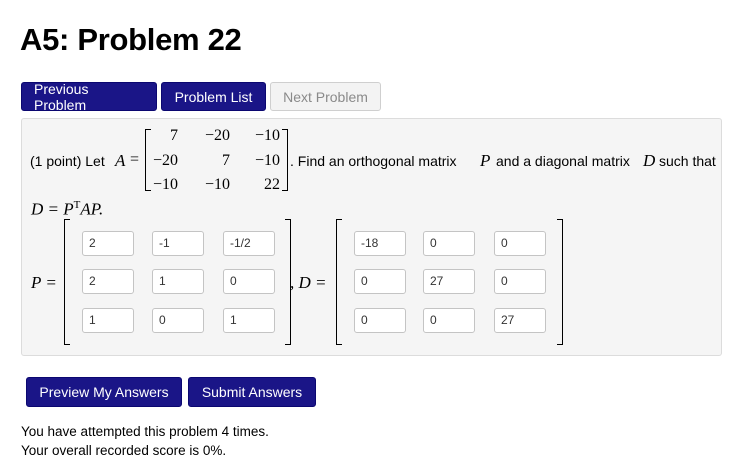  I want to click on answer-input-p: -1/2, so click(249, 243).